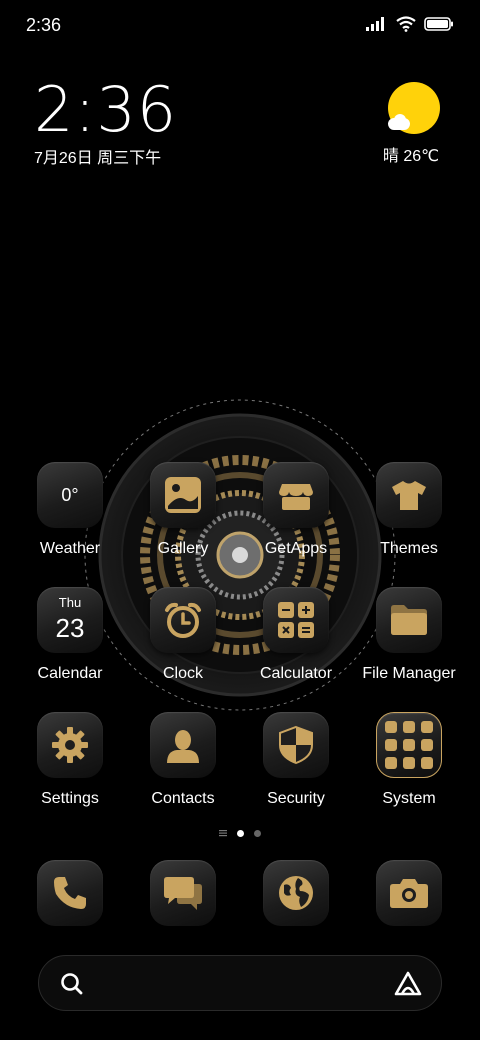 The width and height of the screenshot is (480, 1040). I want to click on drawer-lines-icon, so click(223, 833).